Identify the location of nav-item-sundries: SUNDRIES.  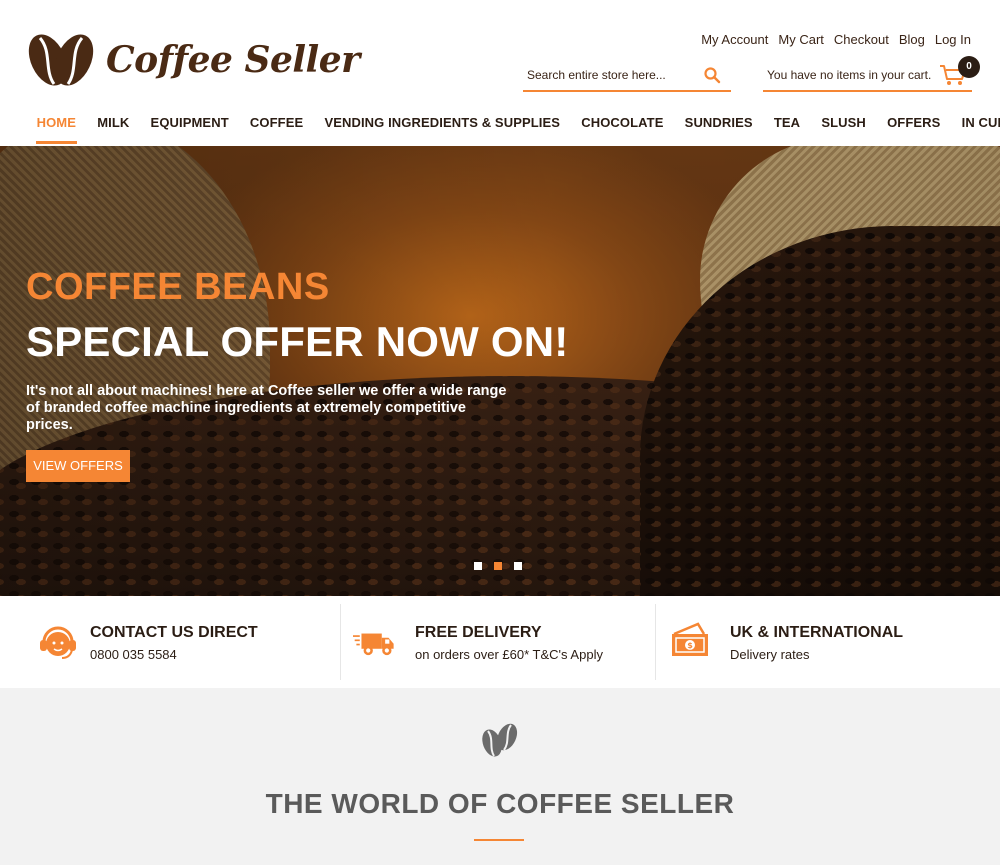
(718, 127).